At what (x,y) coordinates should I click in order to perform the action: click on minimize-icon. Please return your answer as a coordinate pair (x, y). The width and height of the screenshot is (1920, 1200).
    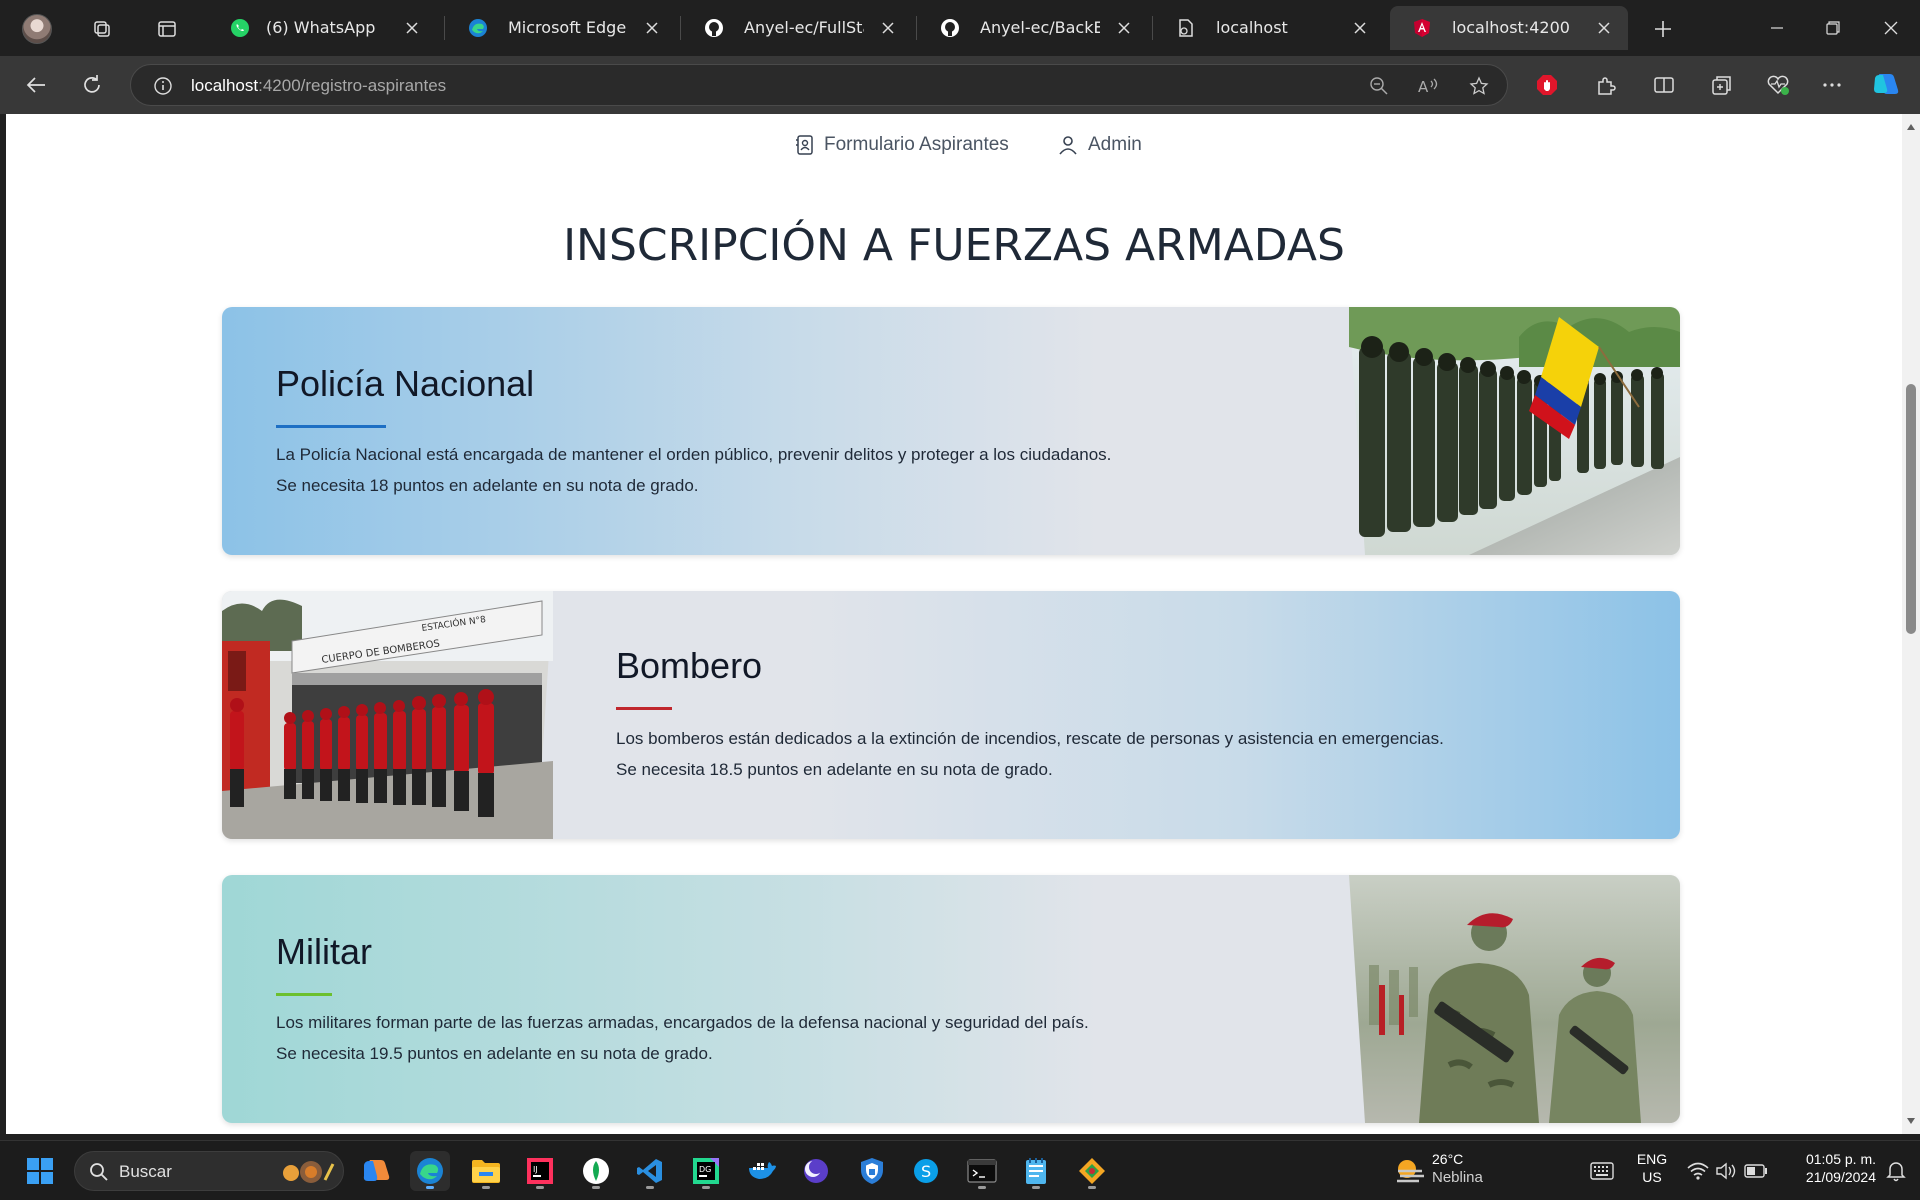
    Looking at the image, I should click on (1777, 28).